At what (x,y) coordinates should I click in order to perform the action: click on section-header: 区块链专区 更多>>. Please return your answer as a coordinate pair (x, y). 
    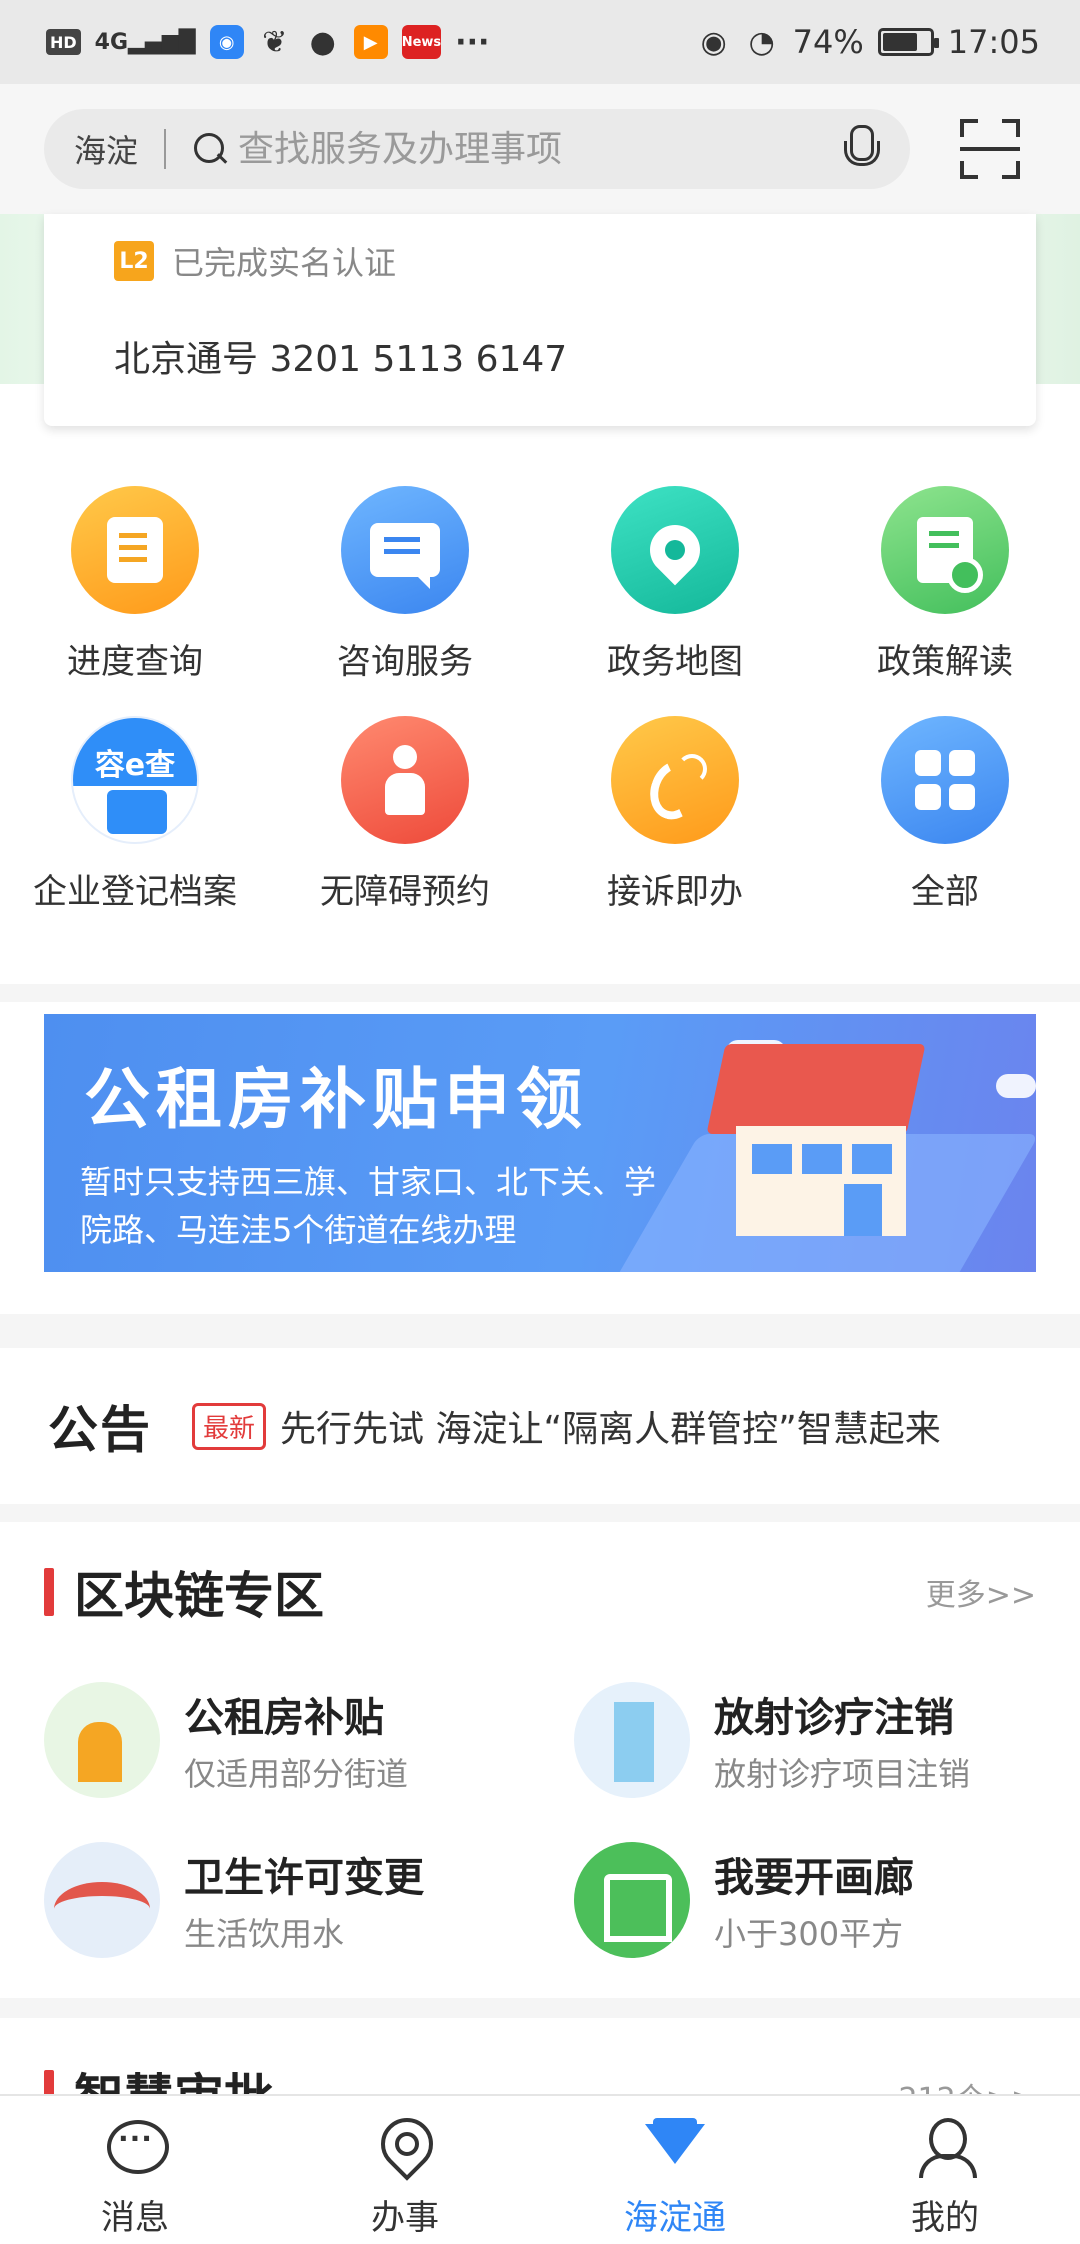
    Looking at the image, I should click on (540, 1592).